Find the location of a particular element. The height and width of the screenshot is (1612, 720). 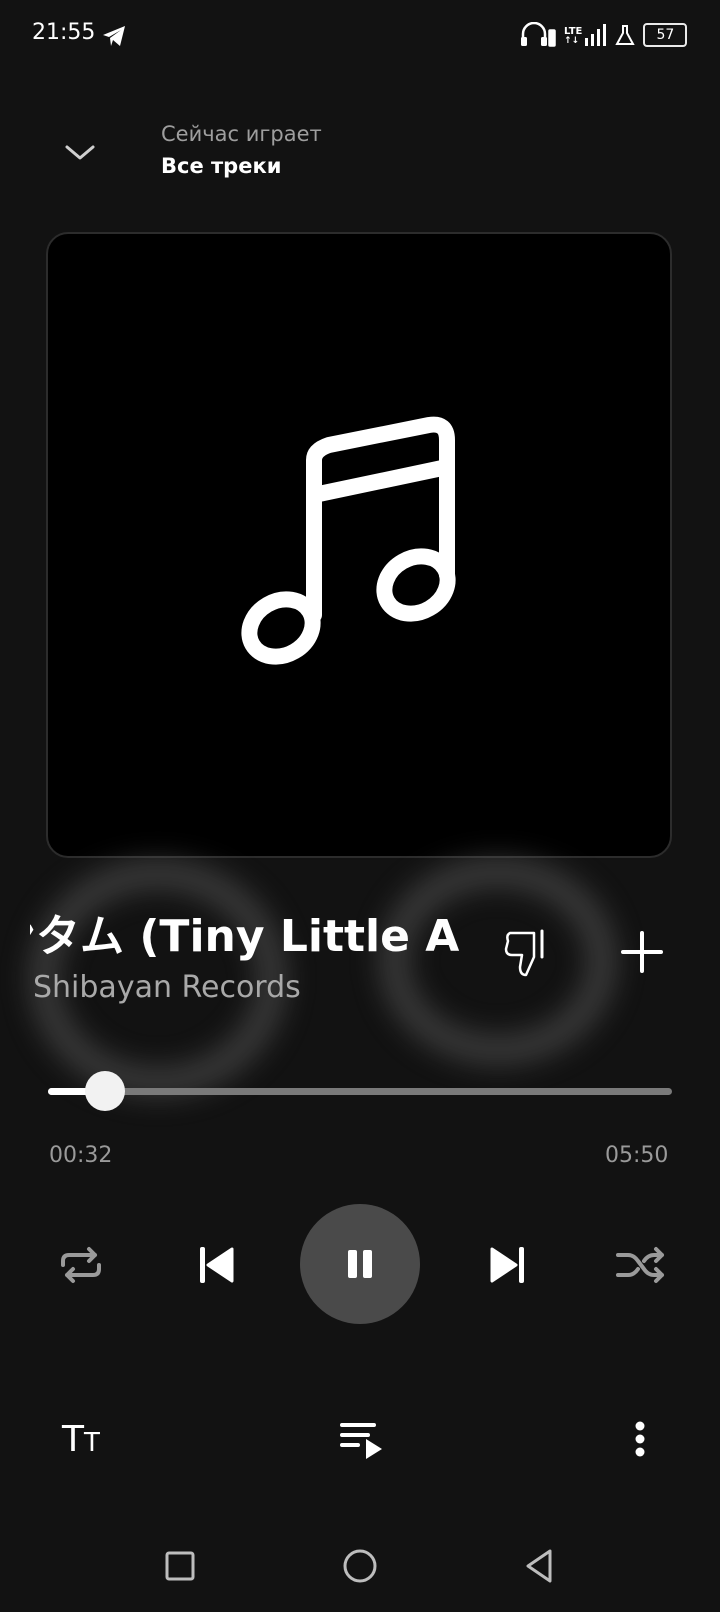

flask-icon is located at coordinates (625, 35).